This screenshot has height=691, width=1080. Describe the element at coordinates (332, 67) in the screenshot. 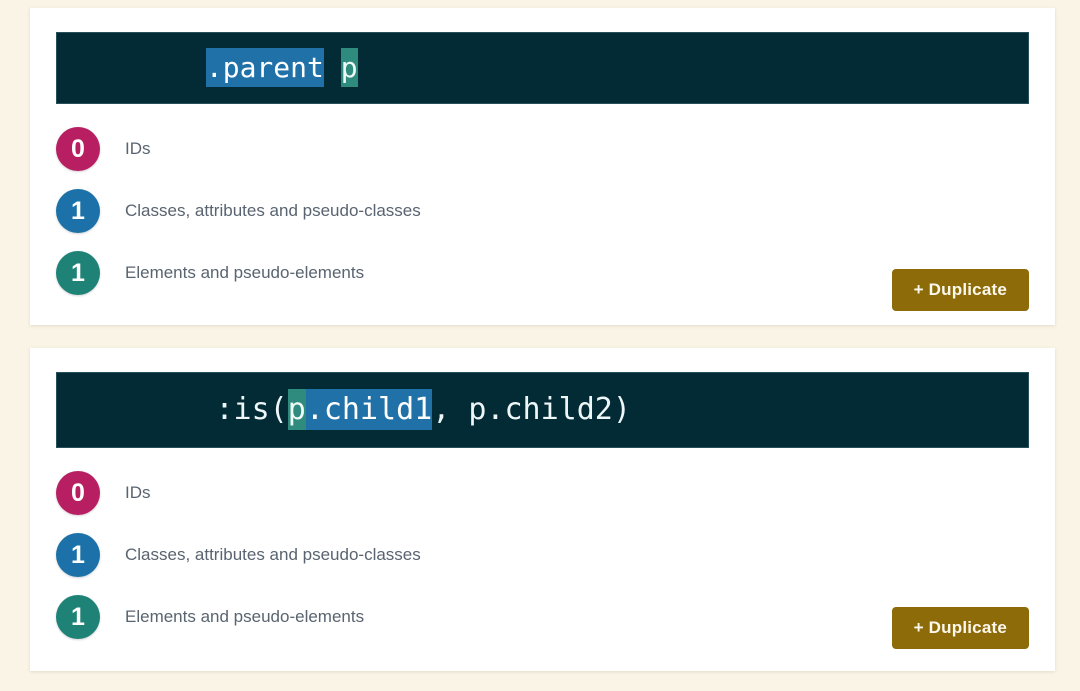

I see `selector-token-space` at that location.